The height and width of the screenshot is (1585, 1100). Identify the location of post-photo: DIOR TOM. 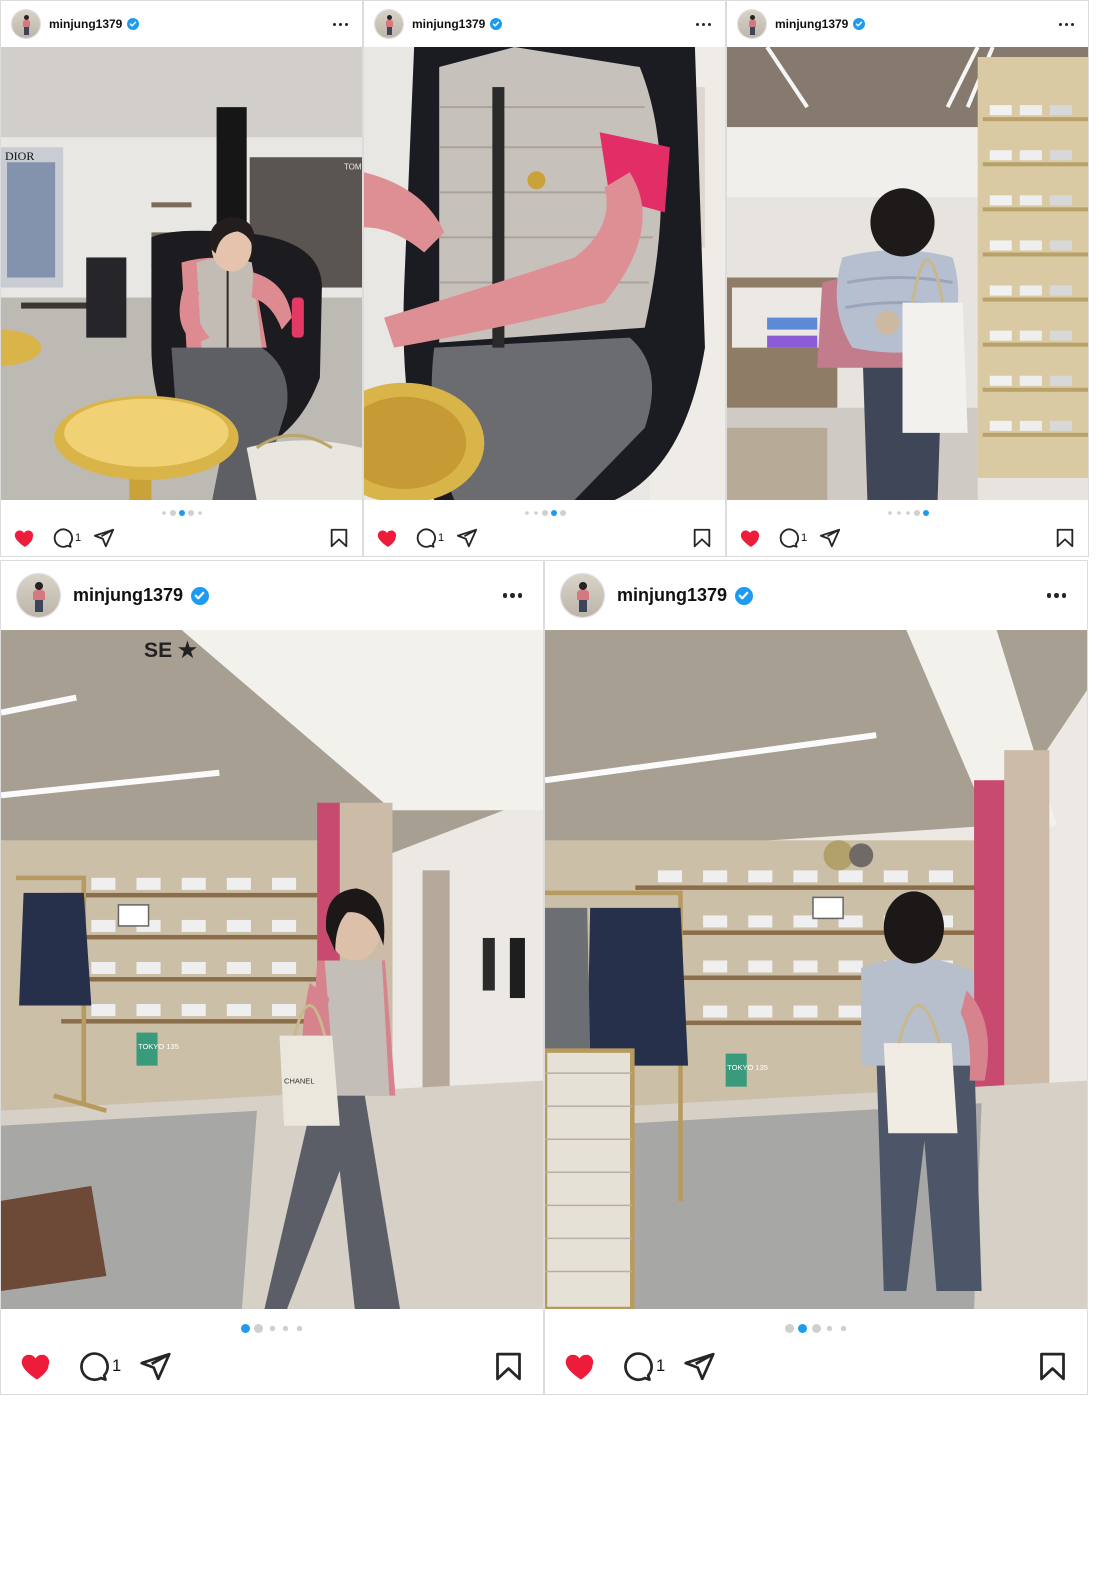
(181, 273).